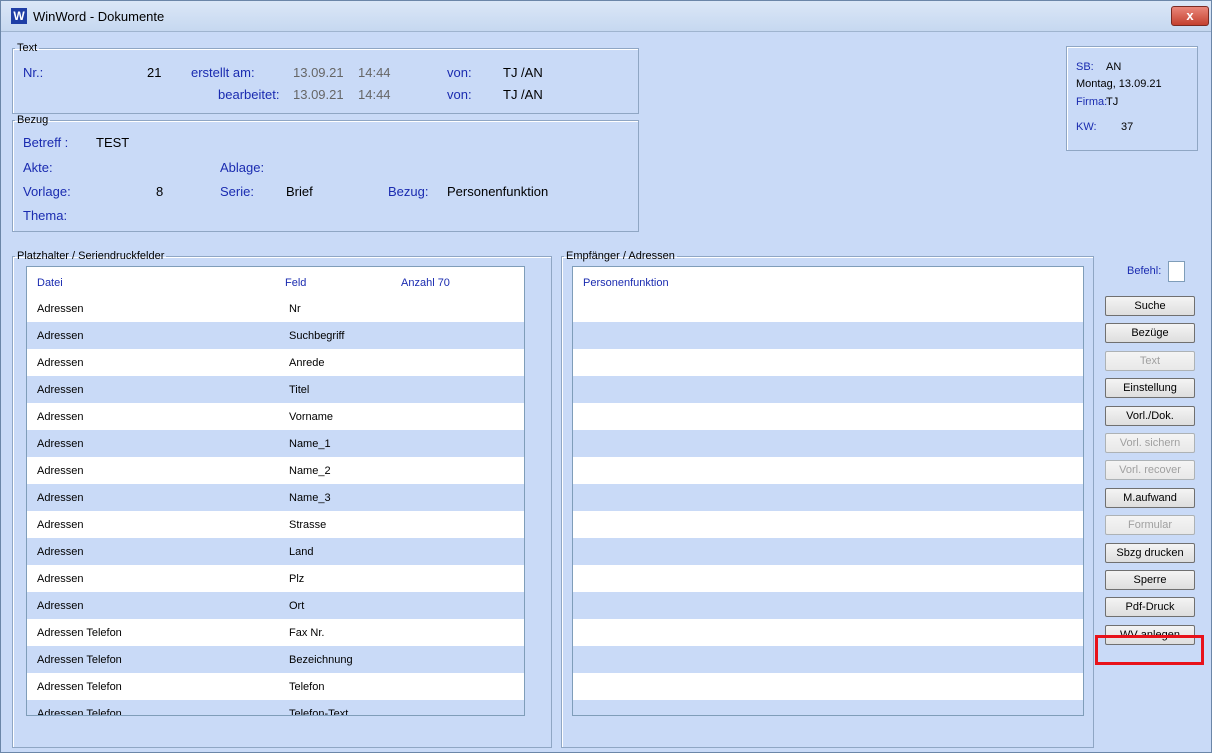  Describe the element at coordinates (318, 72) in the screenshot. I see `created-date: 13.09.21` at that location.